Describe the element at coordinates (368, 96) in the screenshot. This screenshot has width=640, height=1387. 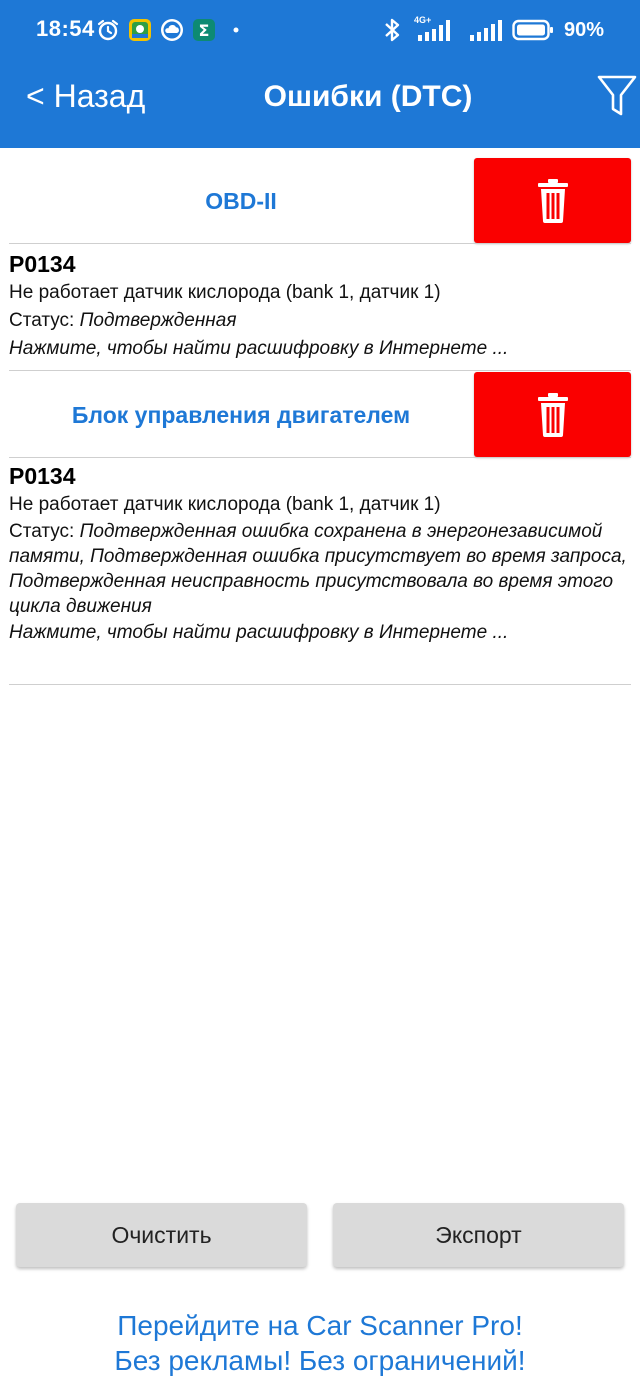
I see `page-title: Ошибки (DTC)` at that location.